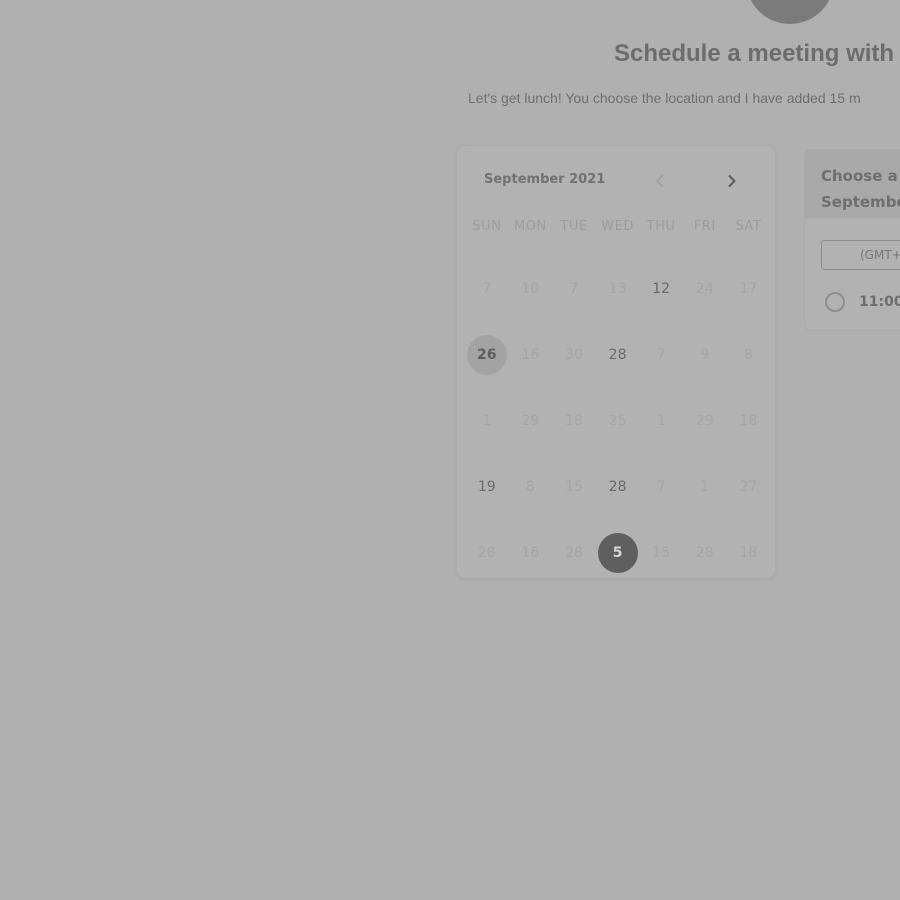  What do you see at coordinates (860, 202) in the screenshot?
I see `selected-date-label: Septembe` at bounding box center [860, 202].